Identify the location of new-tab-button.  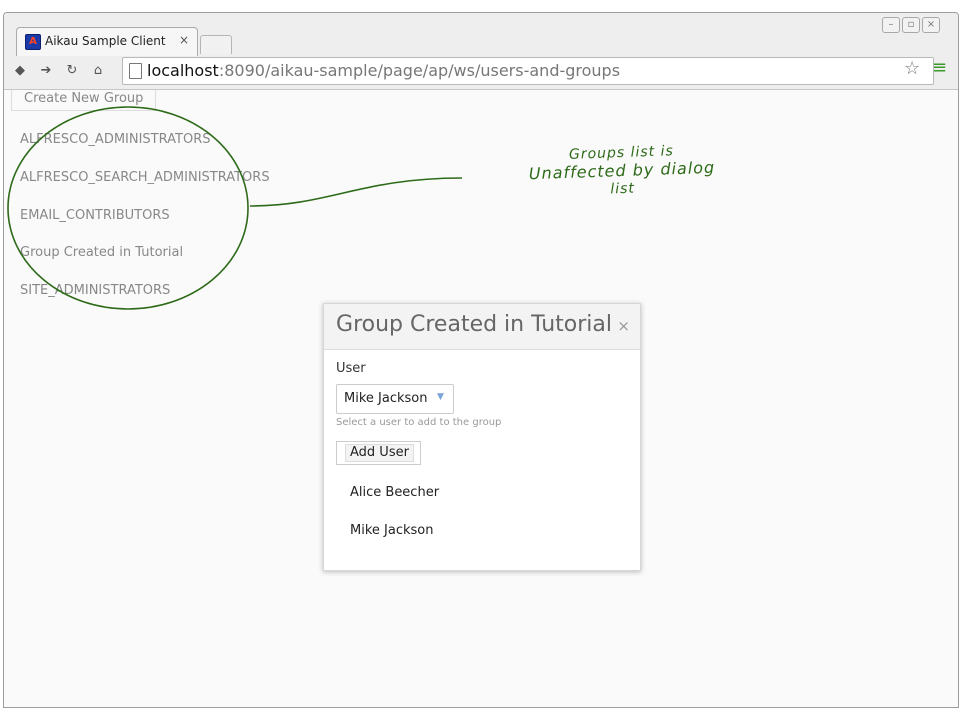
(216, 44).